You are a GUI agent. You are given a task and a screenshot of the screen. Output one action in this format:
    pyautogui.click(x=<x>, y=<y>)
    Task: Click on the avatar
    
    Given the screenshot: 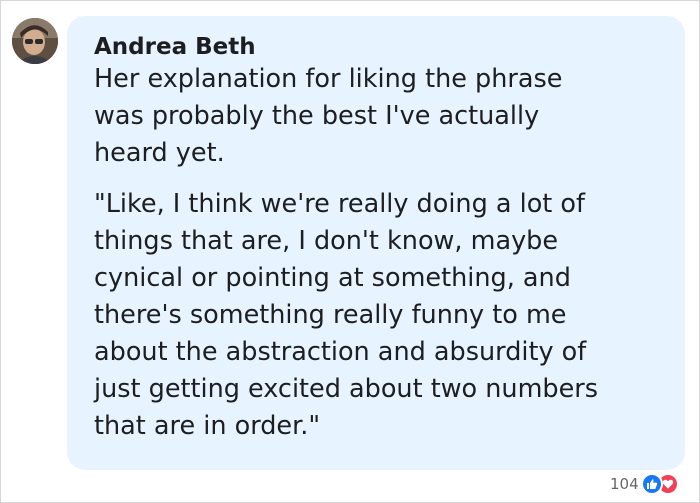 What is the action you would take?
    pyautogui.click(x=35, y=41)
    